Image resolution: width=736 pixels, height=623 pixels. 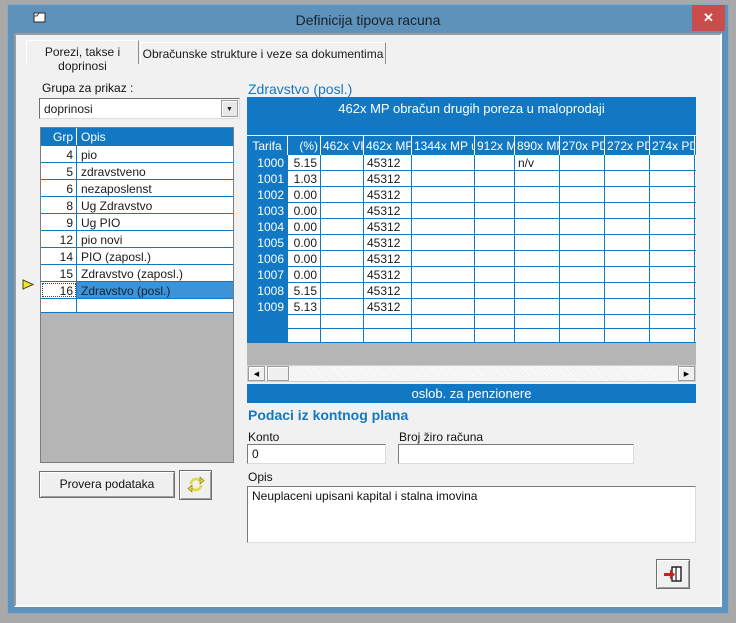 I want to click on tariff-row-header: 1008, so click(x=267, y=290).